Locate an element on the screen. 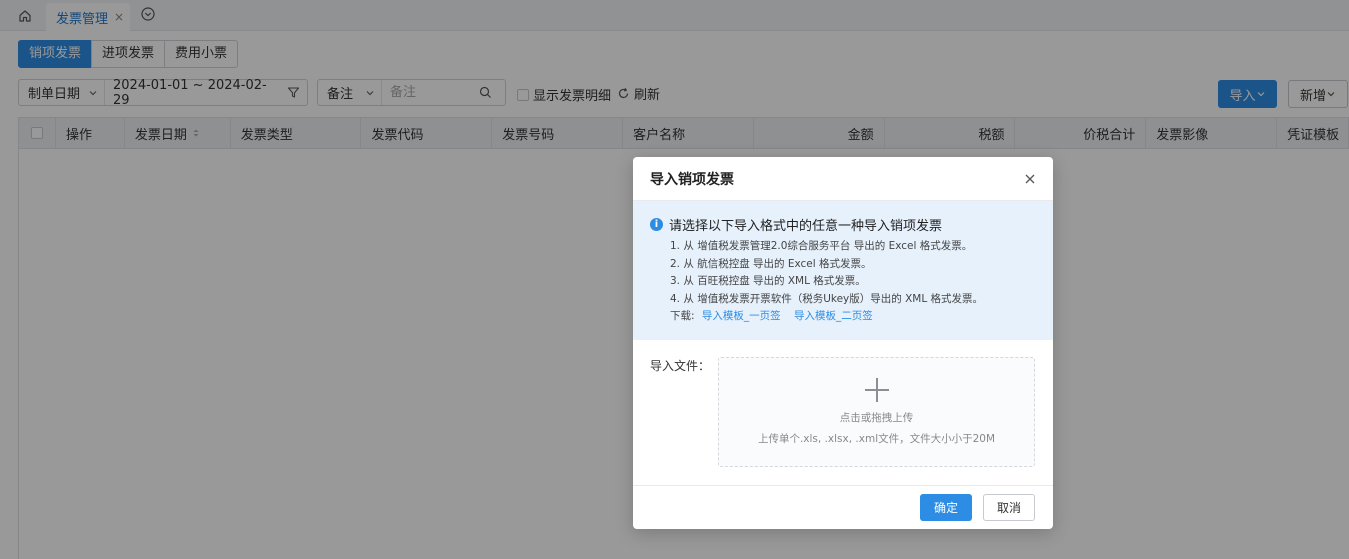  list-item: 2. 从 航信税控盘 导出的 Excel 格式发票。 is located at coordinates (771, 263).